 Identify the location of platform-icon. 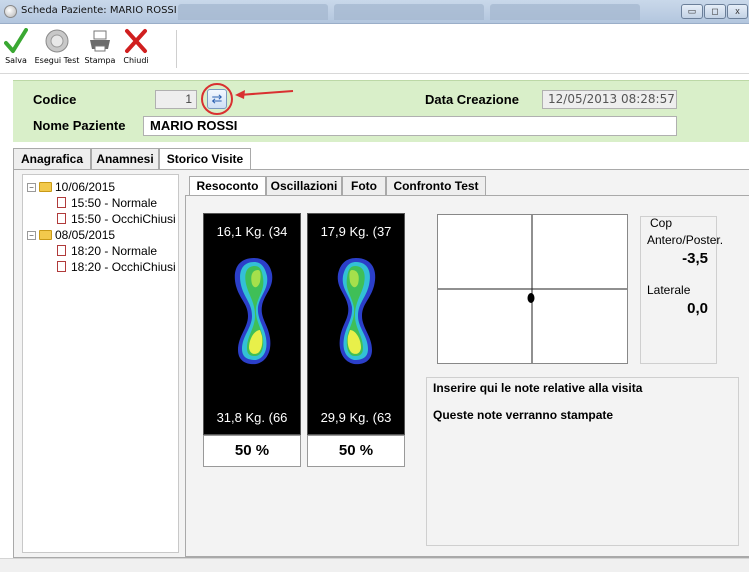
(57, 41).